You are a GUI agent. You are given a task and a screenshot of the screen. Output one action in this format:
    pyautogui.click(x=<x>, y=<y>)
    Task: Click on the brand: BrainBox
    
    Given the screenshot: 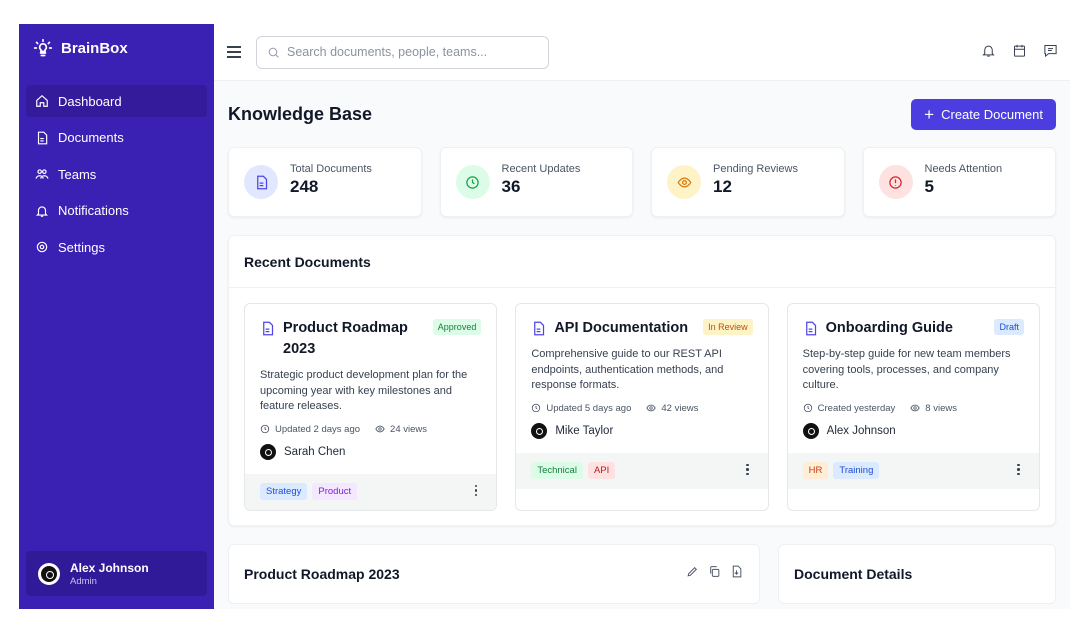 What is the action you would take?
    pyautogui.click(x=116, y=48)
    